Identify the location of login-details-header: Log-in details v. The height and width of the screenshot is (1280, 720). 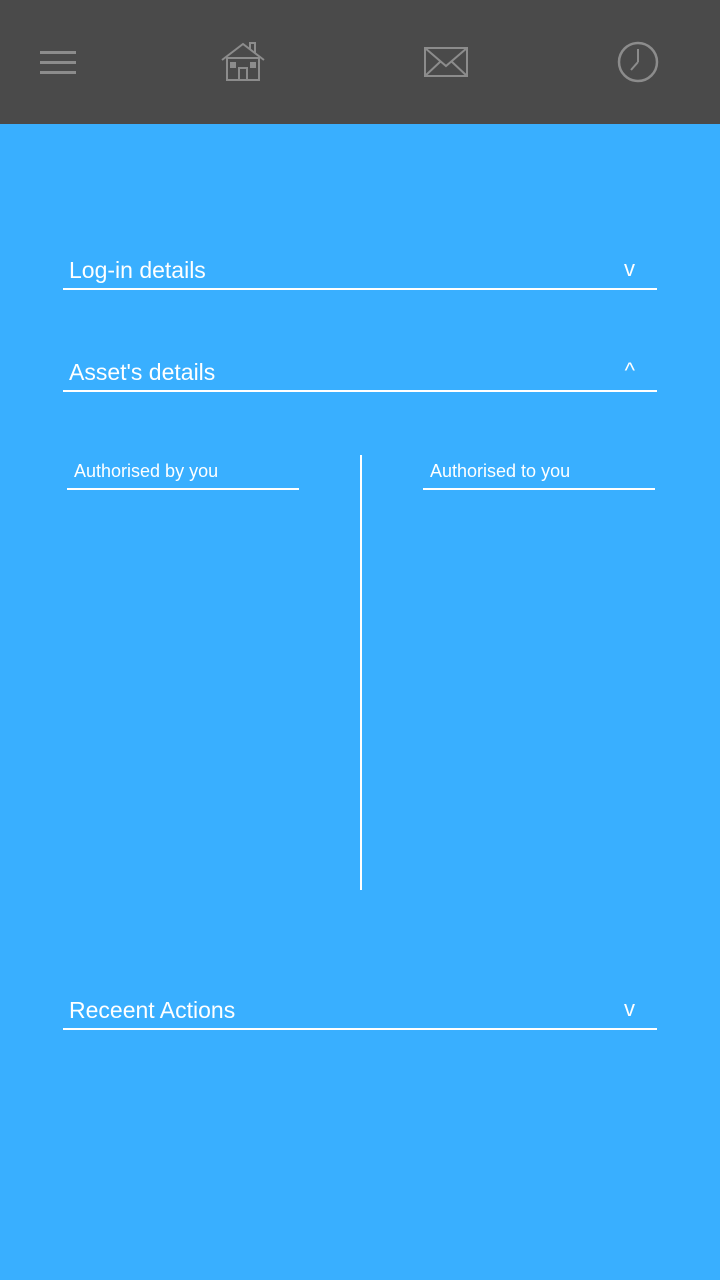
(360, 267).